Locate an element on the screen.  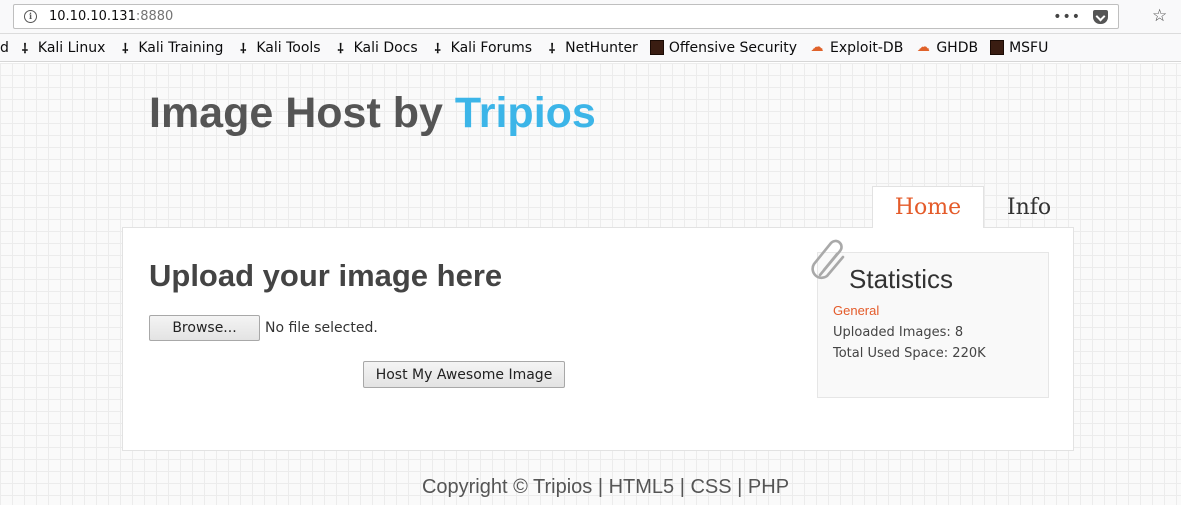
footer: Copyright © Tripios | HTML5 | CSS | PHP is located at coordinates (590, 487).